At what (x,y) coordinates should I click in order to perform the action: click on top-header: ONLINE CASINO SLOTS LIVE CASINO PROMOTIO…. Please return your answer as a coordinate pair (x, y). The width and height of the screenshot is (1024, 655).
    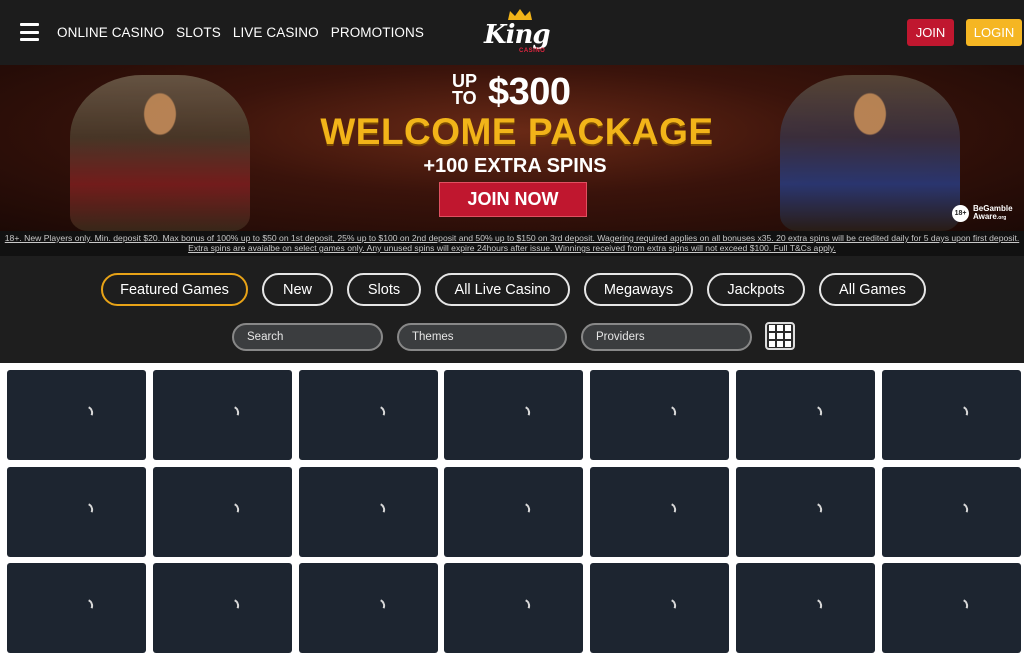
    Looking at the image, I should click on (512, 32).